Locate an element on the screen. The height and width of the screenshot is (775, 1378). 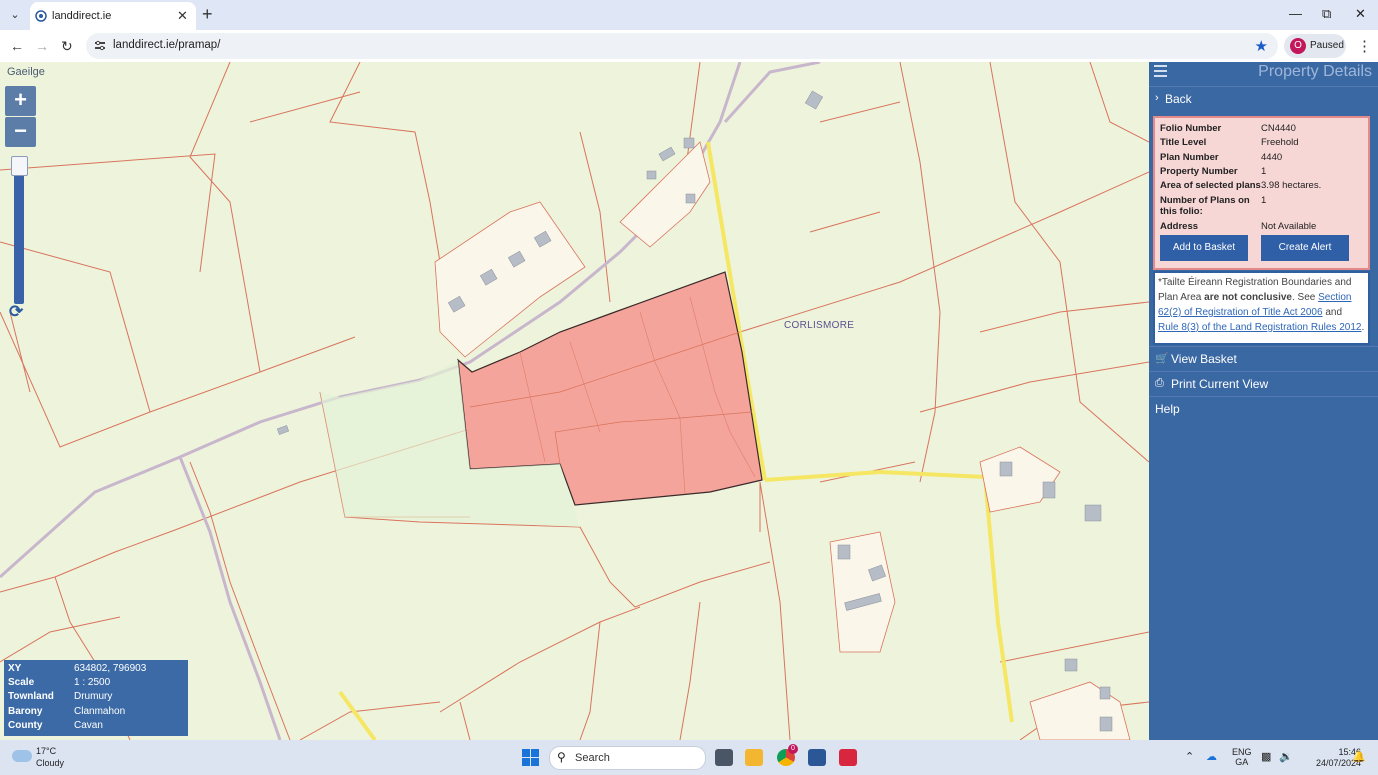
info-value: 634802, 796903 is located at coordinates (110, 668).